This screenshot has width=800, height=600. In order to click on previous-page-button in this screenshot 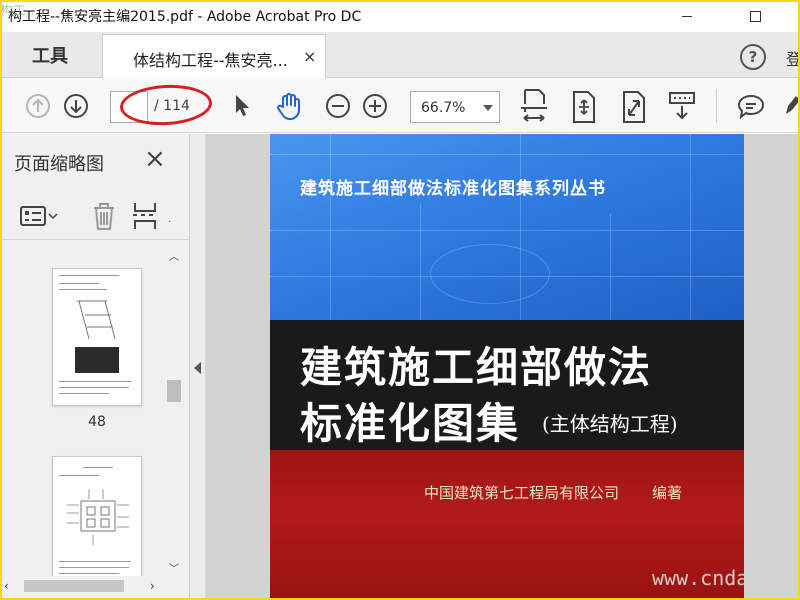, I will do `click(38, 106)`.